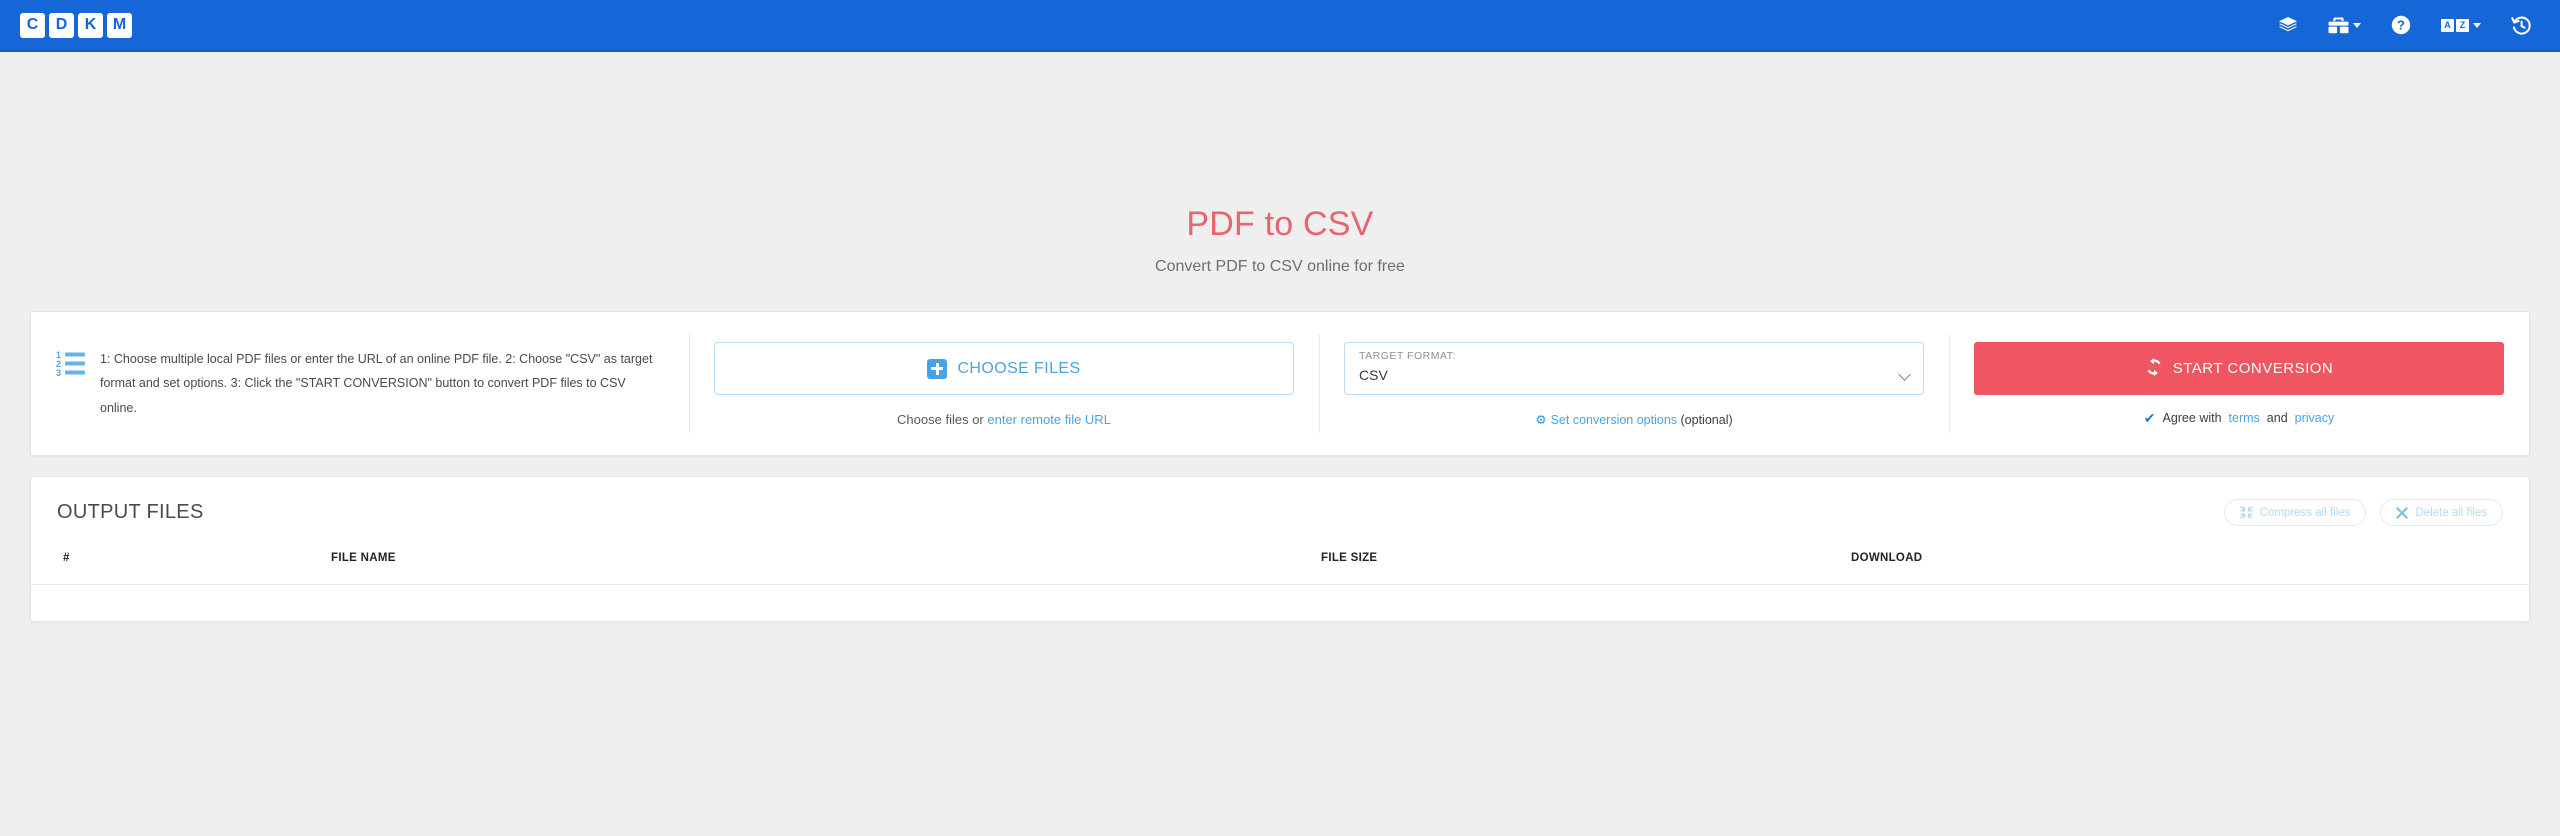 The image size is (2560, 836). I want to click on history-icon, so click(2521, 25).